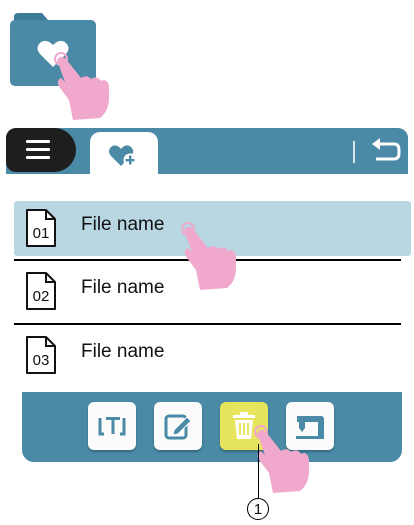 This screenshot has height=525, width=414. I want to click on back-arrow-icon, so click(385, 152).